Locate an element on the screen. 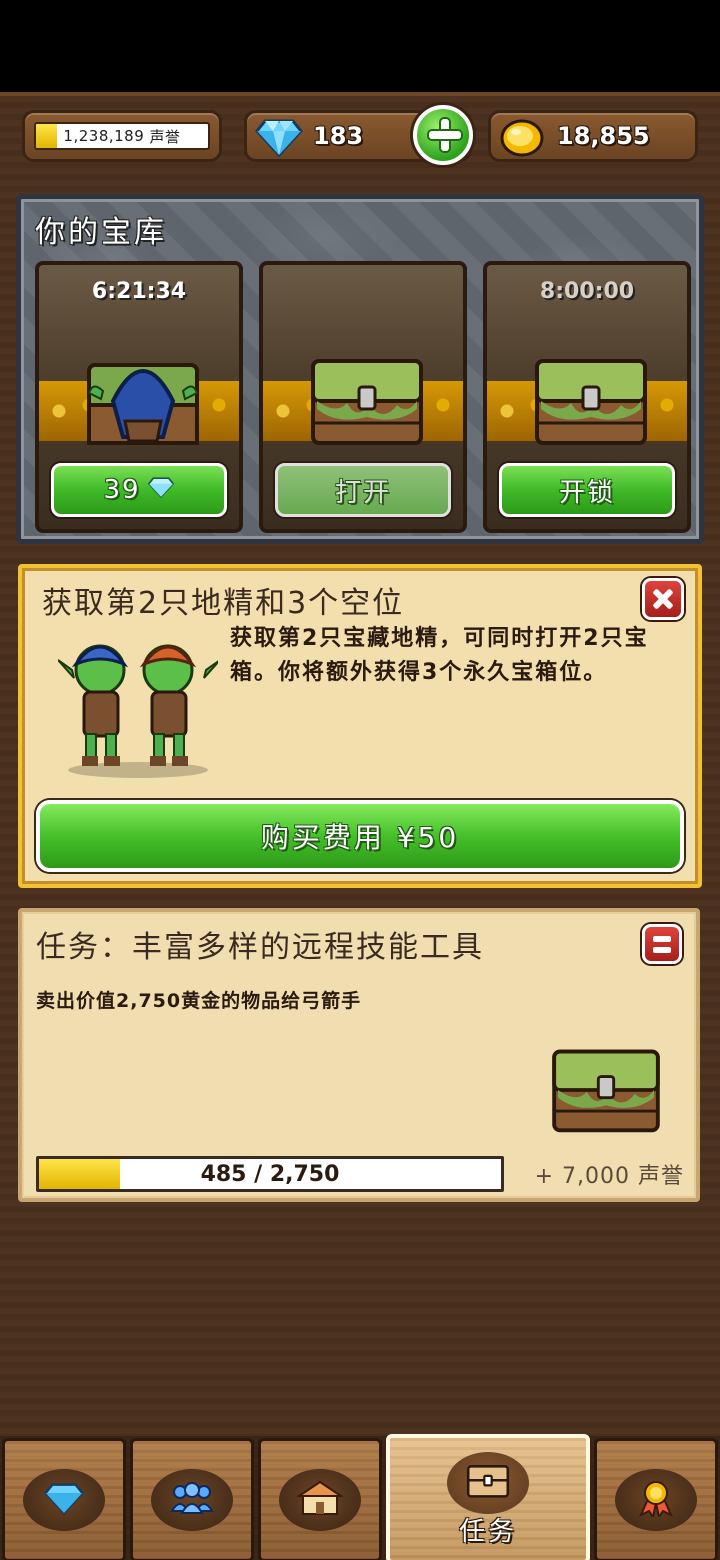 The width and height of the screenshot is (720, 1560). bottom-nav: 任务 is located at coordinates (360, 1497).